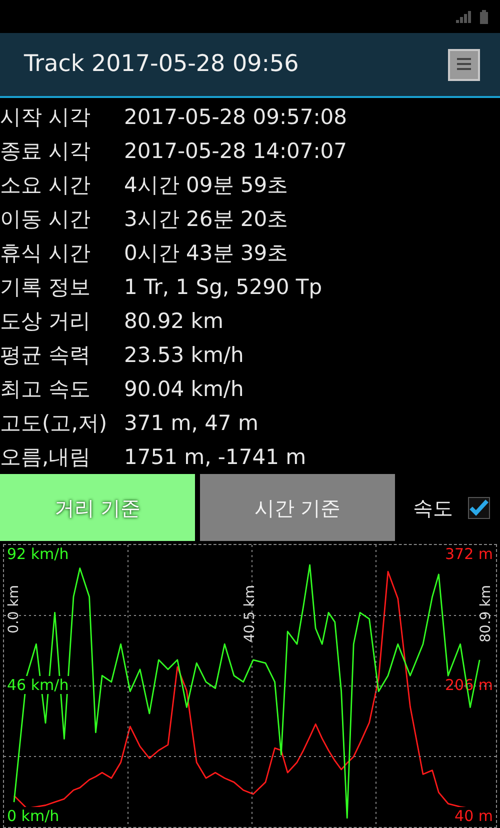  What do you see at coordinates (191, 423) in the screenshot?
I see `info-value: 371 m, 47 m` at bounding box center [191, 423].